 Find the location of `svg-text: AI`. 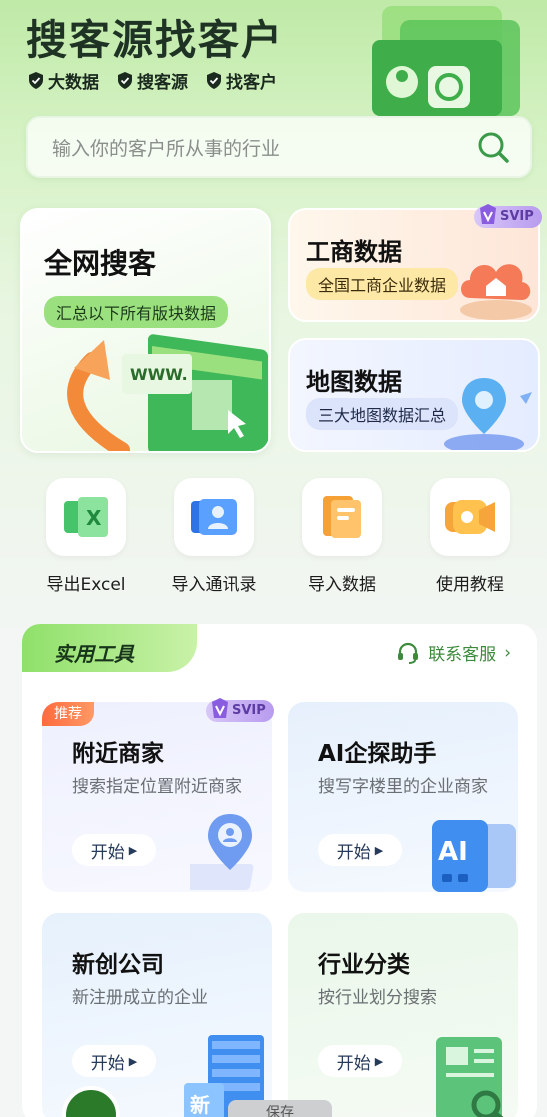

svg-text: AI is located at coordinates (453, 852).